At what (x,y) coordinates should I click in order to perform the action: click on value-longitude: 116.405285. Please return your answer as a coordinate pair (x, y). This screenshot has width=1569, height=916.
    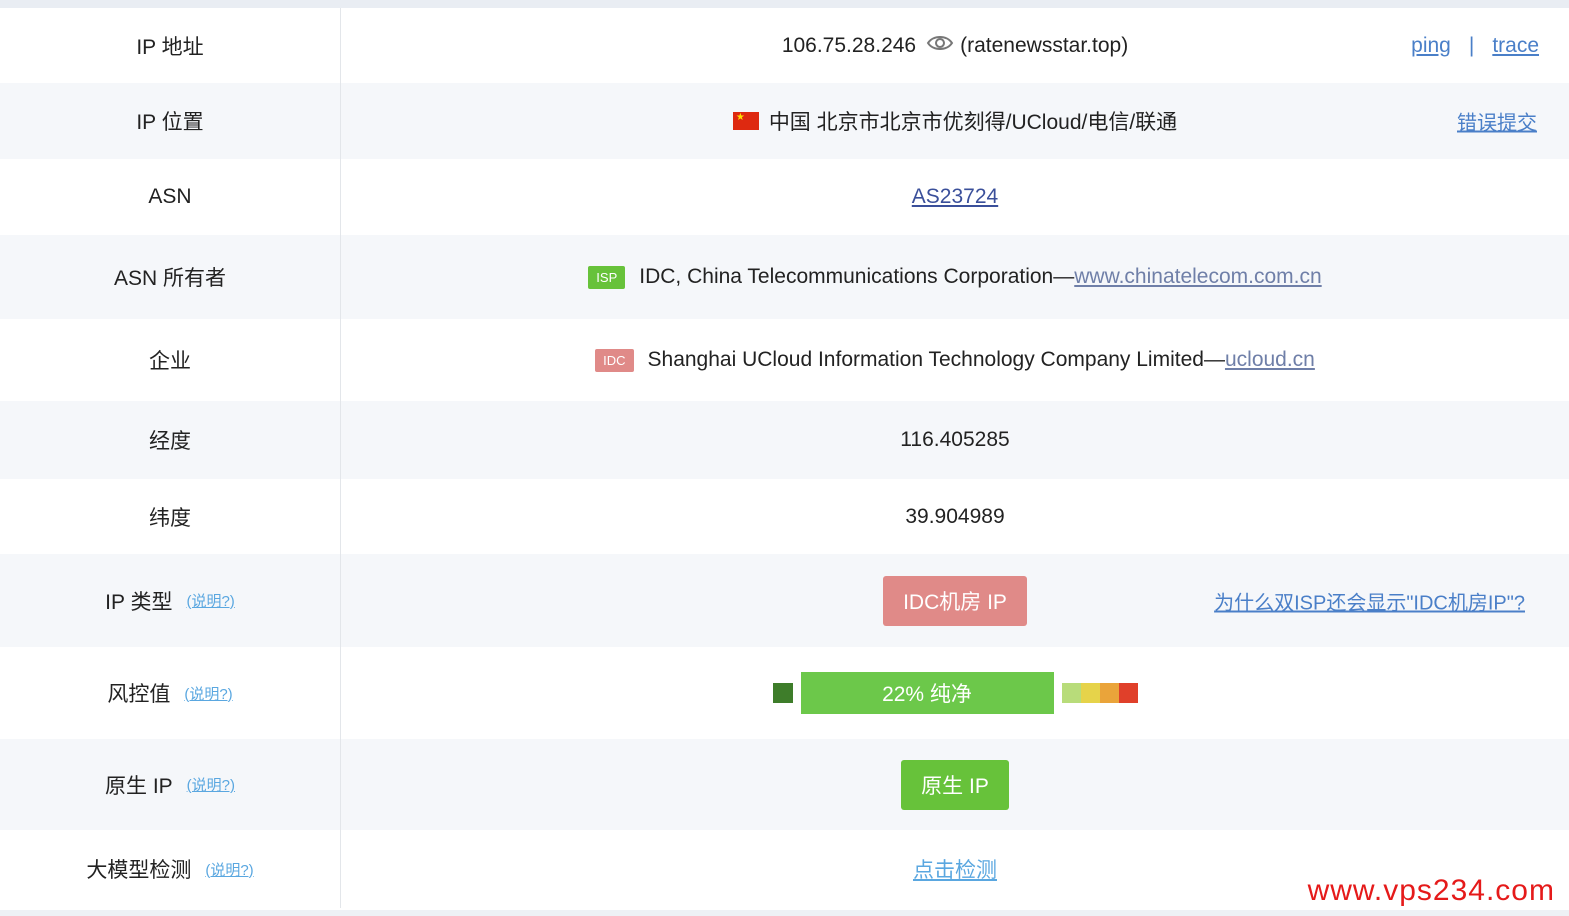
    Looking at the image, I should click on (955, 440).